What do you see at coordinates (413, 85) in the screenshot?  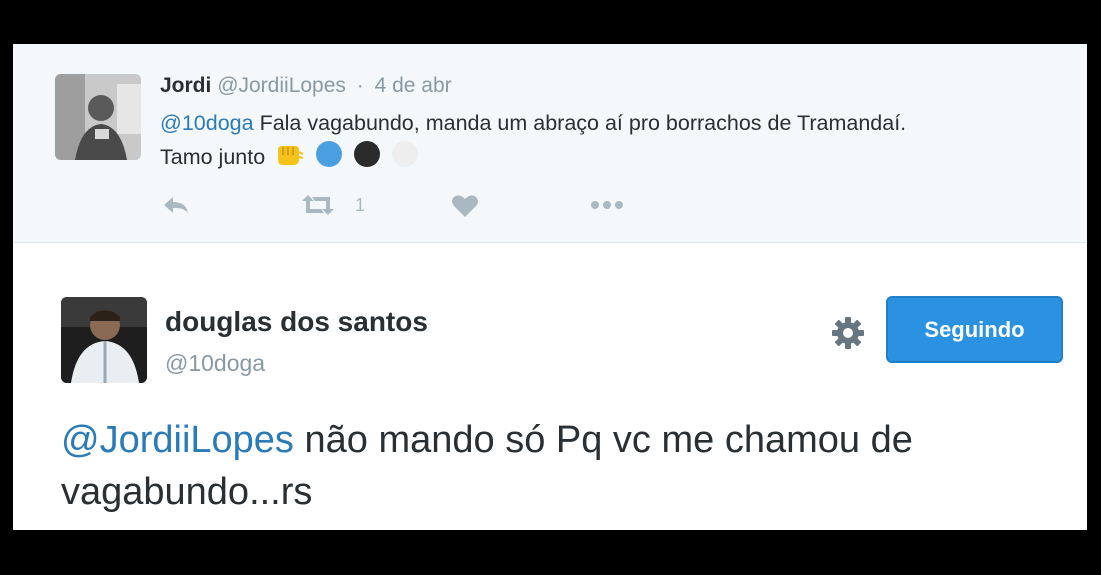 I see `tweet-date: 4 de abr` at bounding box center [413, 85].